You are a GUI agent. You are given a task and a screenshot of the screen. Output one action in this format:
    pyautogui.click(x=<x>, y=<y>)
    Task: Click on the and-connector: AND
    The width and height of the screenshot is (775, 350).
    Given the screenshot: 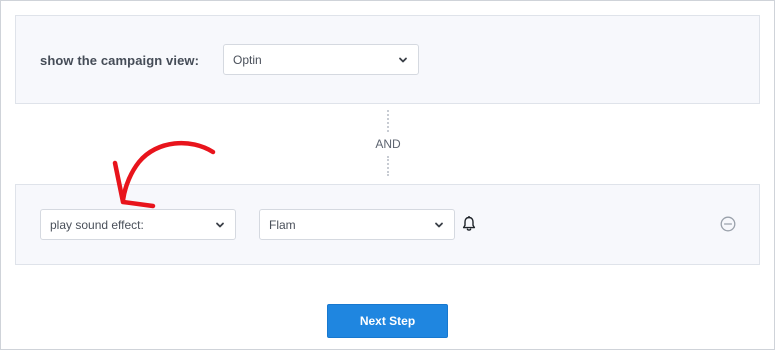 What is the action you would take?
    pyautogui.click(x=388, y=143)
    